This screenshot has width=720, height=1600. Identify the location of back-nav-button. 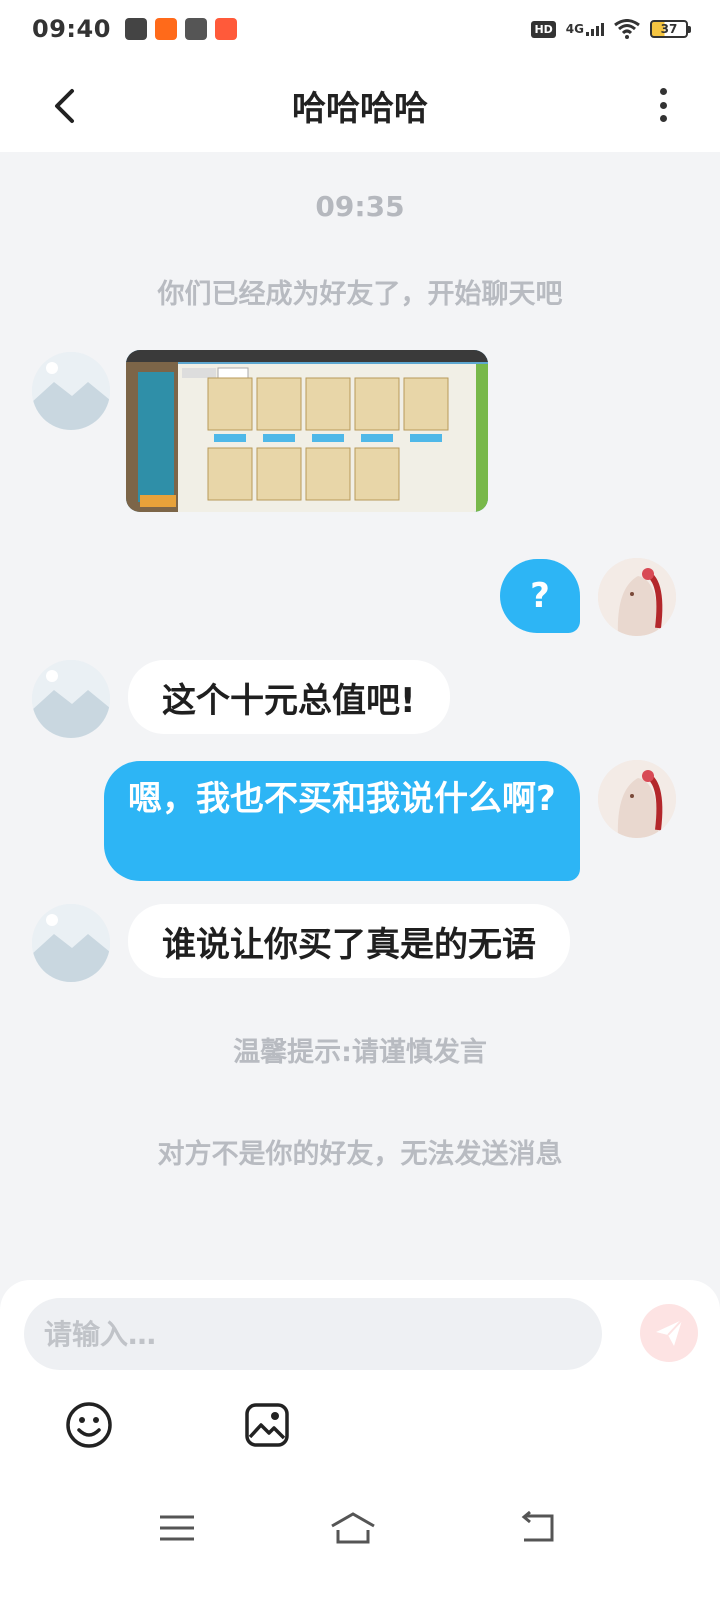
(539, 1528).